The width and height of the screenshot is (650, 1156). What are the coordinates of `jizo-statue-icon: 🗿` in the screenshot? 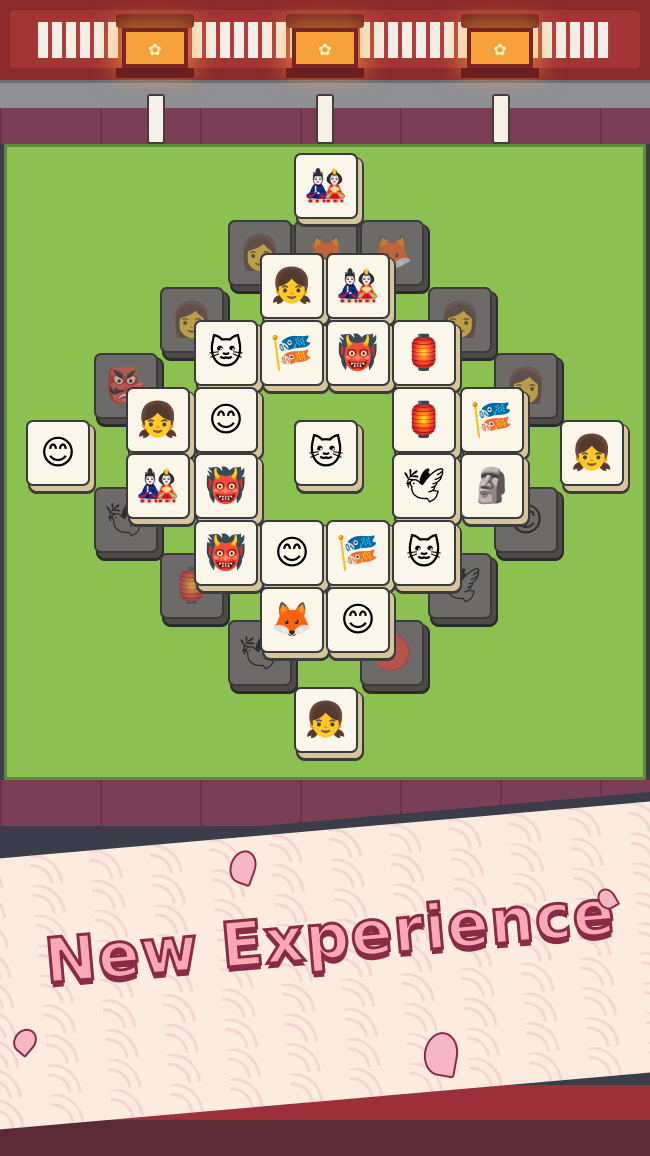 It's located at (492, 486).